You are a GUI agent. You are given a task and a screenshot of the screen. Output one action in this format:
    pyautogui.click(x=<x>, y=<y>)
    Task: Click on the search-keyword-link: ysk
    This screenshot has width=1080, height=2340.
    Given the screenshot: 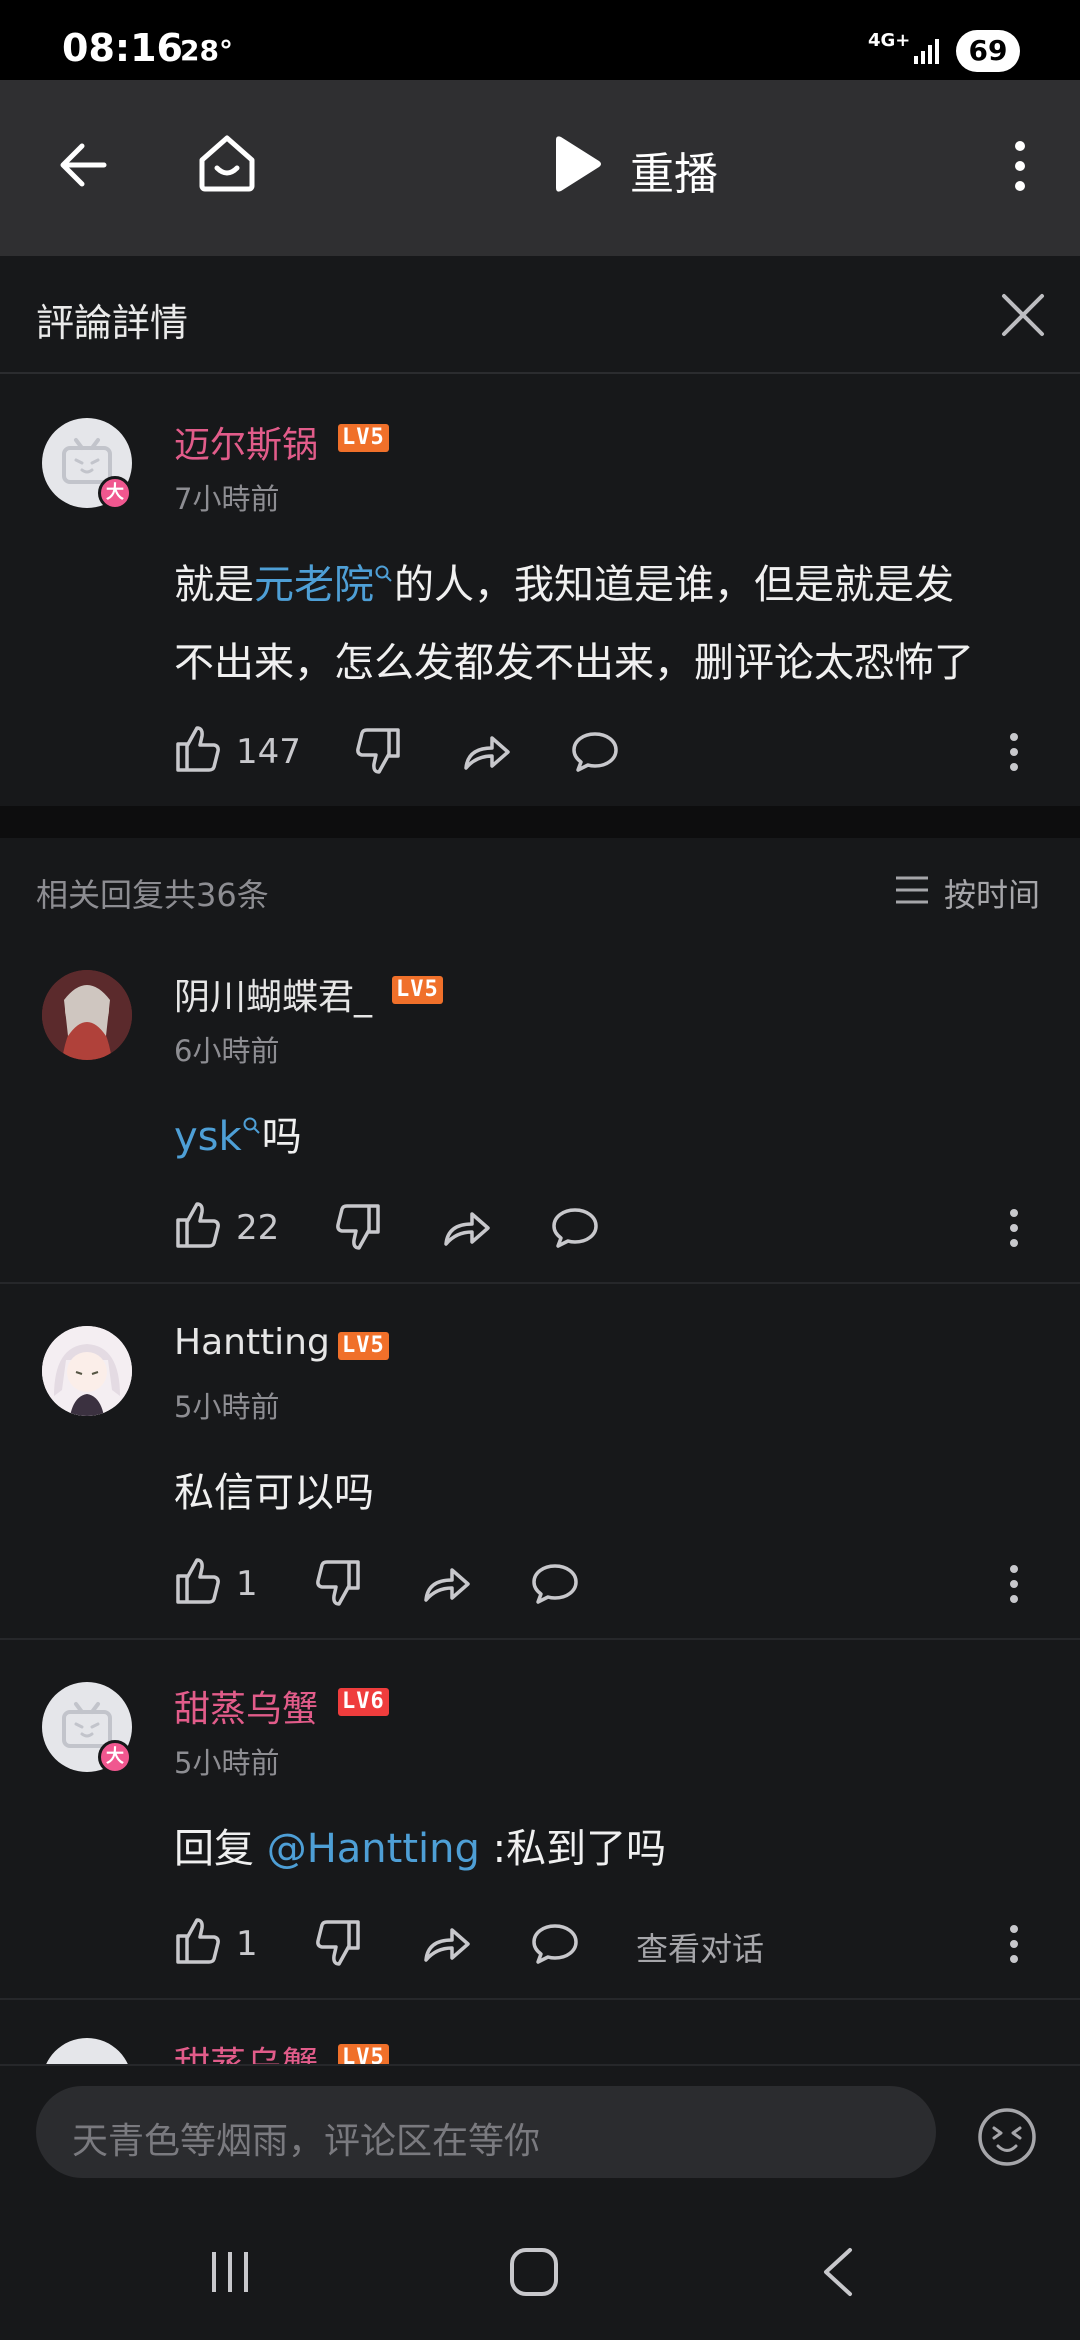 What is the action you would take?
    pyautogui.click(x=218, y=1137)
    